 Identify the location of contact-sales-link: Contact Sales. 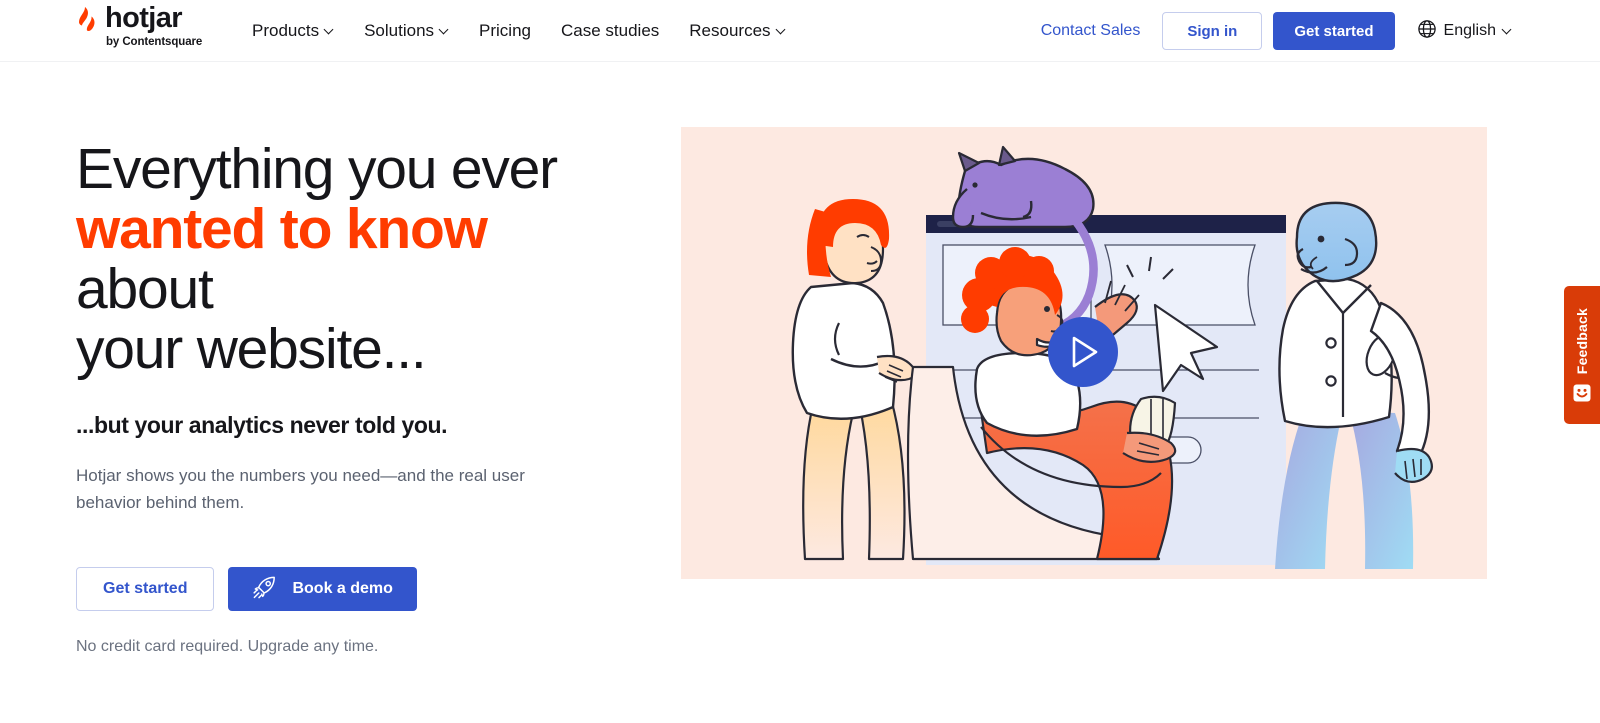
(1091, 31).